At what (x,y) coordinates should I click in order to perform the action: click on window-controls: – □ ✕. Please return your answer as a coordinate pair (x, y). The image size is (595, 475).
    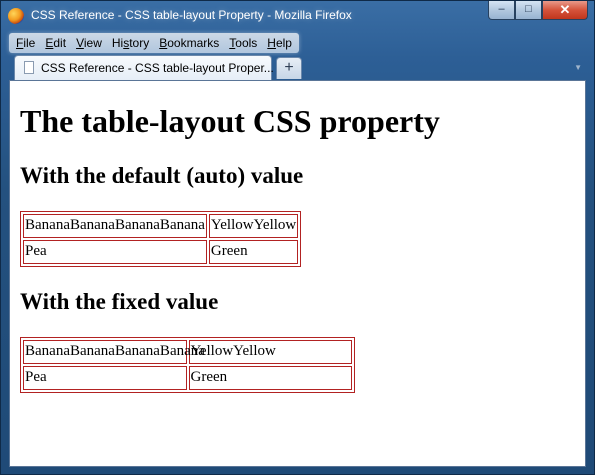
    Looking at the image, I should click on (538, 10).